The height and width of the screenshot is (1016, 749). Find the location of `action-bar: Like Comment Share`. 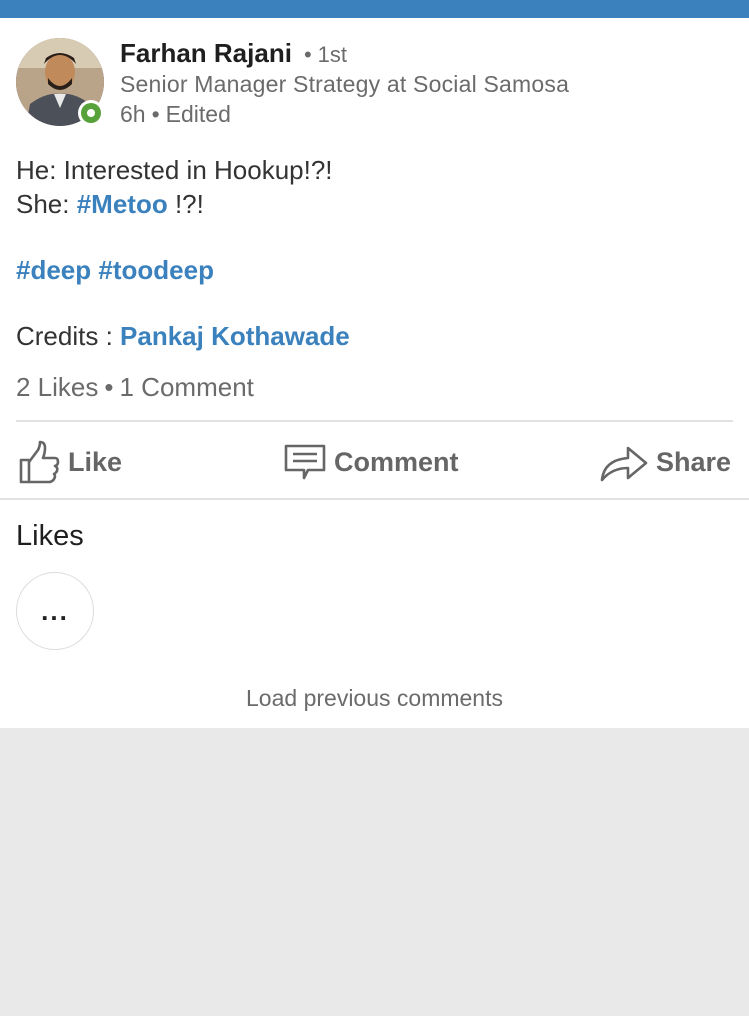

action-bar: Like Comment Share is located at coordinates (374, 460).